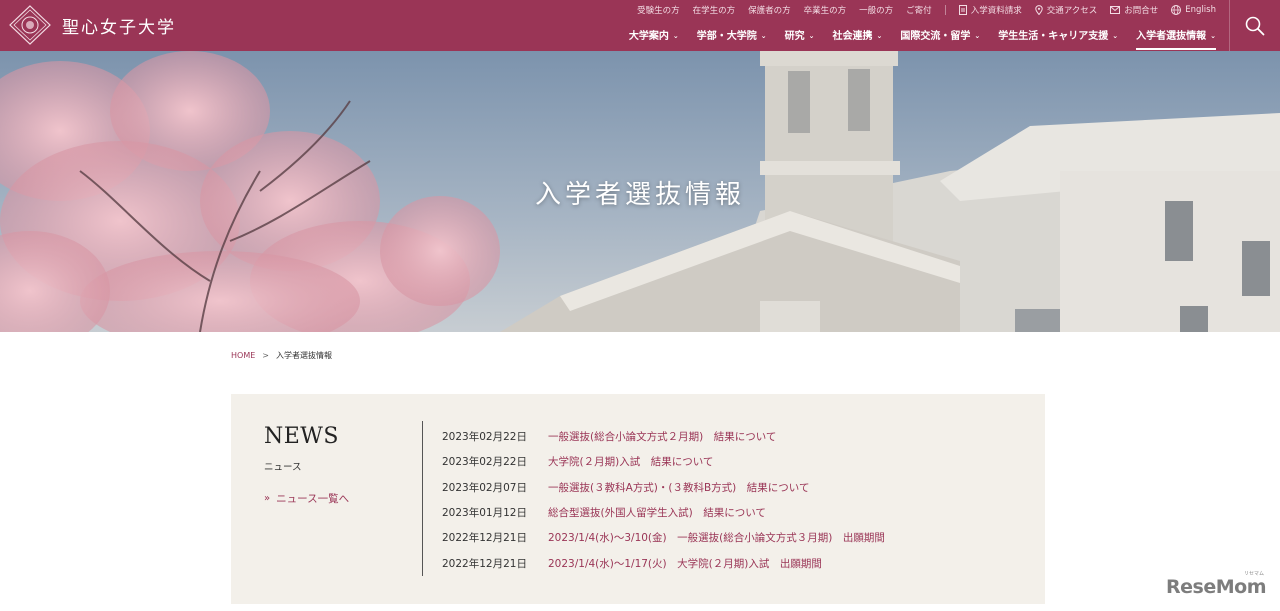  Describe the element at coordinates (1058, 34) in the screenshot. I see `nav-student-life: 学生生活・キャリア支援 ⌄` at that location.